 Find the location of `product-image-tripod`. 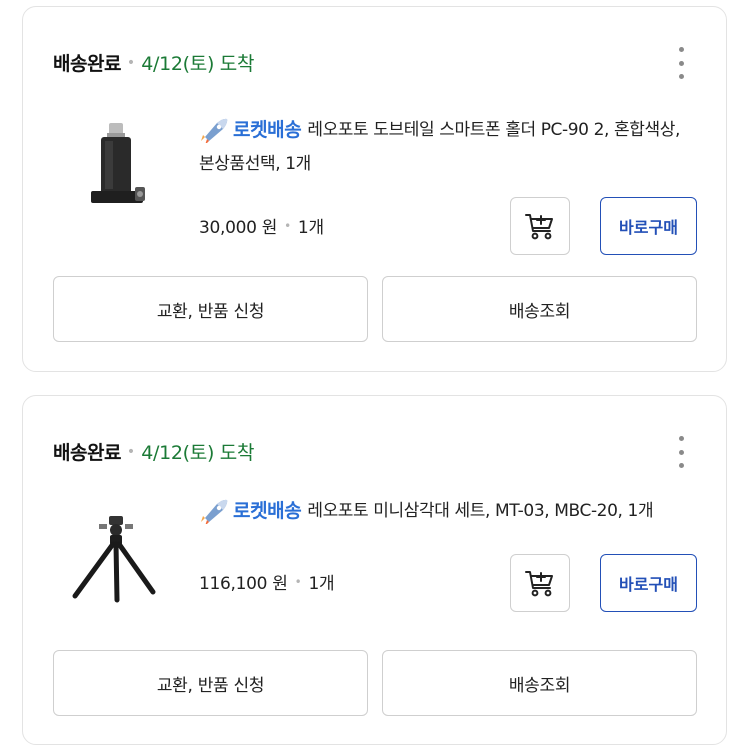

product-image-tripod is located at coordinates (116, 559).